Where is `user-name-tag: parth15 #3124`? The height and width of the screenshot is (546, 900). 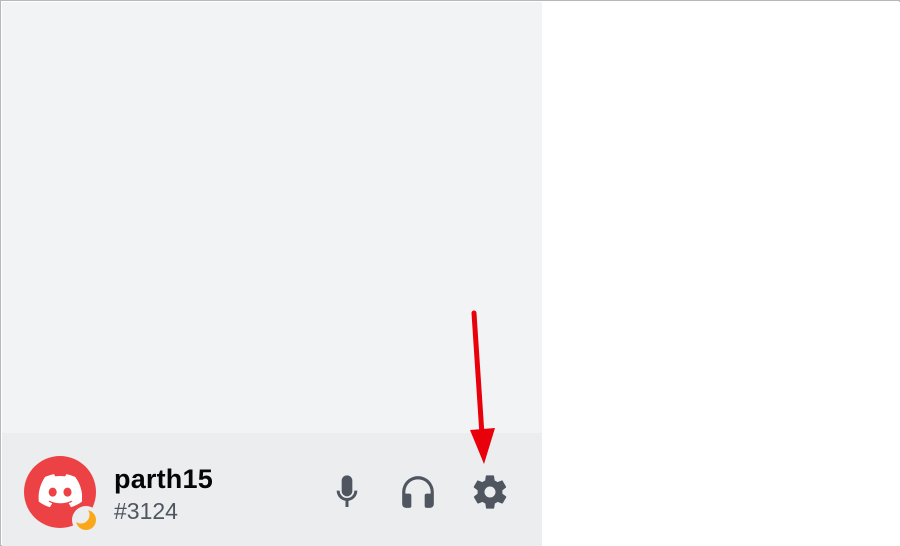
user-name-tag: parth15 #3124 is located at coordinates (163, 494).